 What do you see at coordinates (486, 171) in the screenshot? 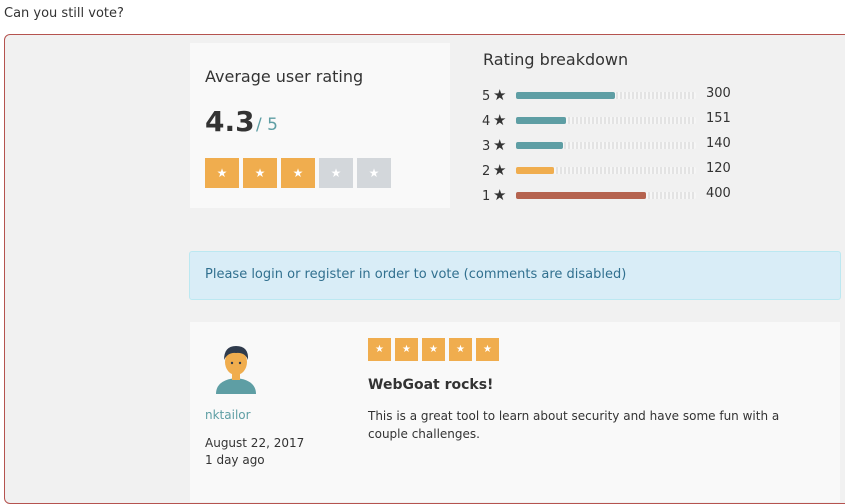
I see `breakdown-stars-label: 2` at bounding box center [486, 171].